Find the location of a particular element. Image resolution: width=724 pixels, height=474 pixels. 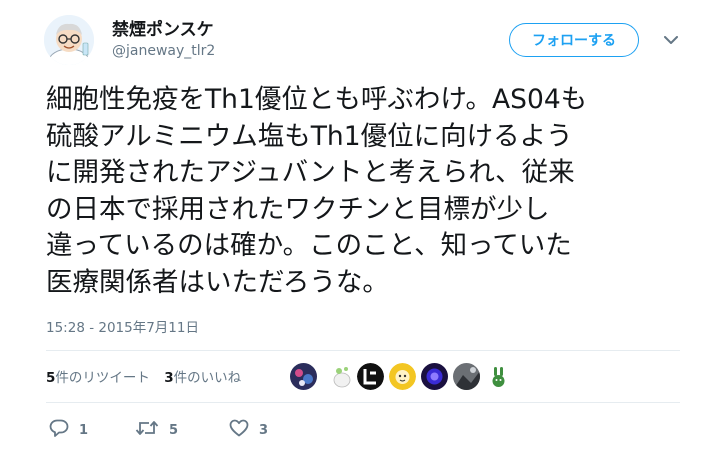

author-avatar is located at coordinates (69, 40).